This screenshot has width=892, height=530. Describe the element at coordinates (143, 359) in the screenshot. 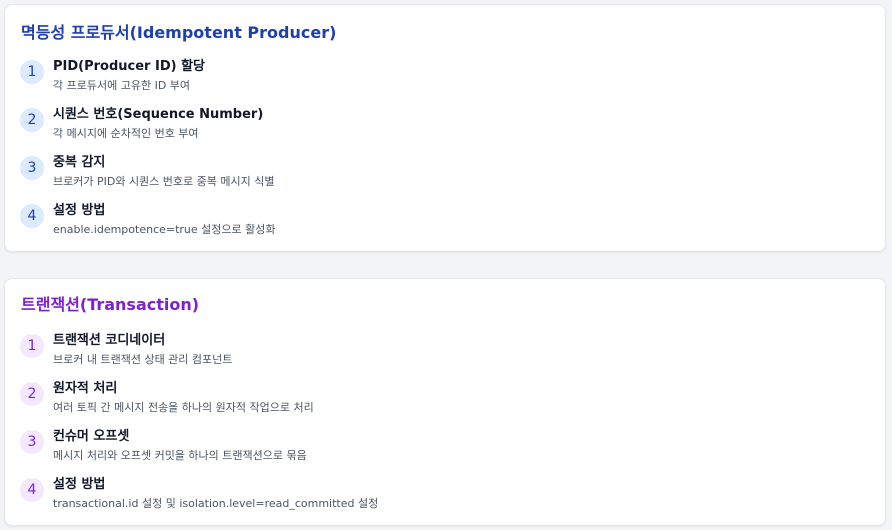

I see `step-description: 브로커 내 트랜잭션 상태 관리 컴포넌트` at that location.